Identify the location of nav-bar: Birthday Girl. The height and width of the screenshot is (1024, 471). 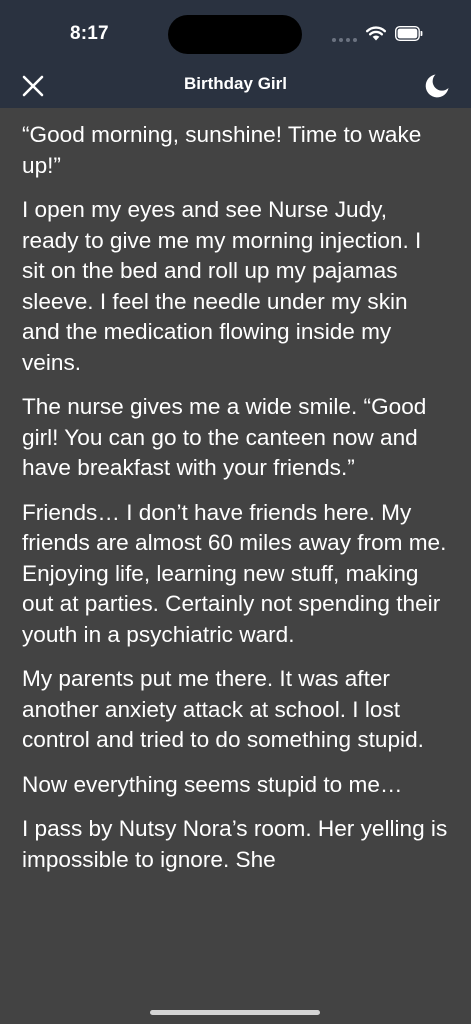
(235, 85).